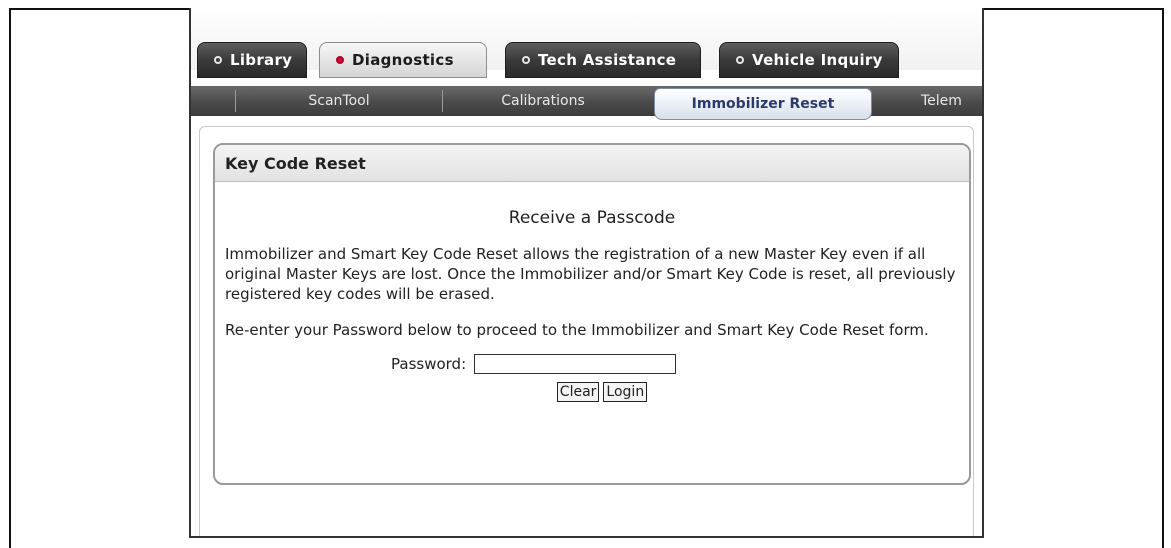 Image resolution: width=1171 pixels, height=548 pixels. What do you see at coordinates (429, 364) in the screenshot?
I see `password-label: Password:` at bounding box center [429, 364].